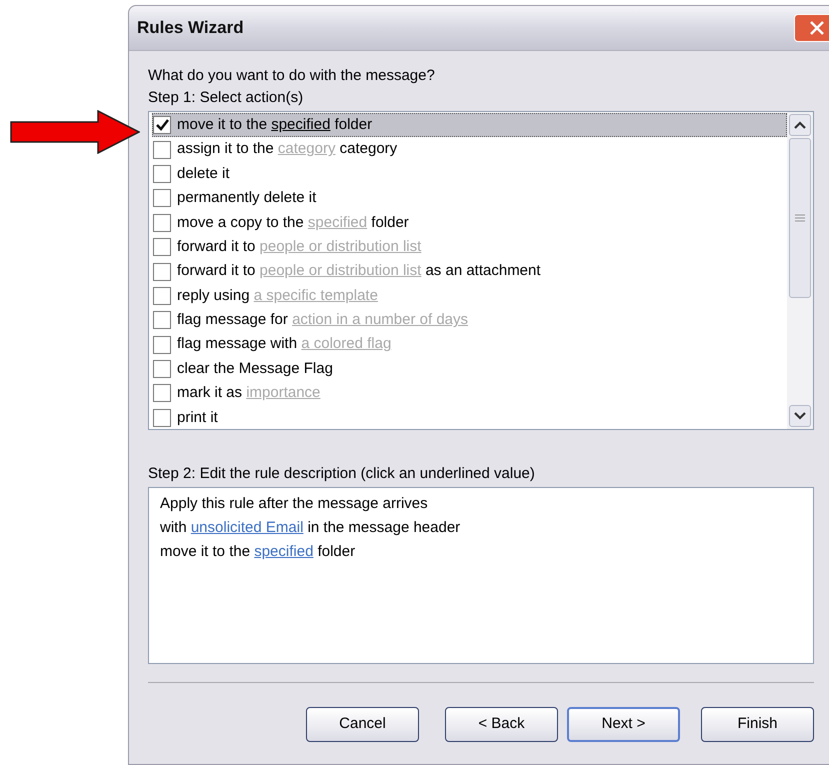  Describe the element at coordinates (274, 124) in the screenshot. I see `action-text: move it to the specified folder` at that location.